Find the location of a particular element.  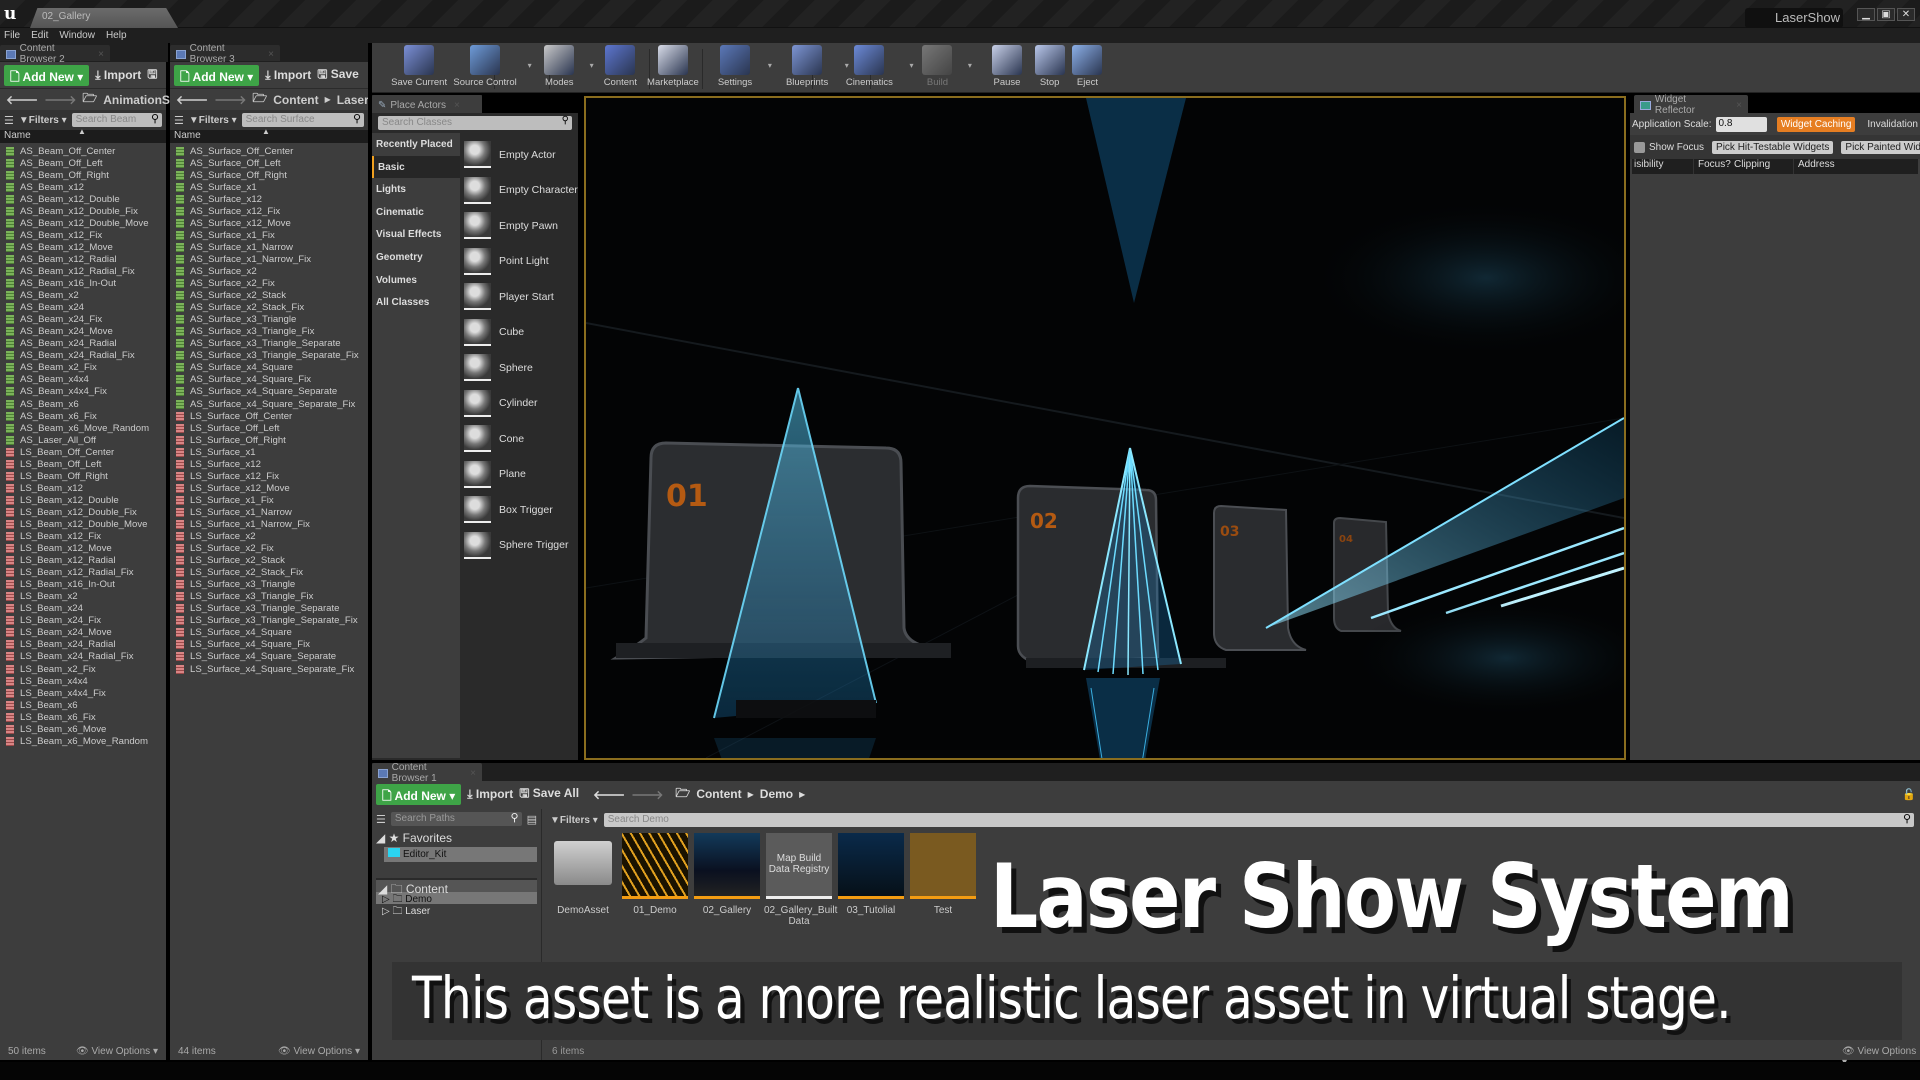

options-icon: ▤ is located at coordinates (532, 819).